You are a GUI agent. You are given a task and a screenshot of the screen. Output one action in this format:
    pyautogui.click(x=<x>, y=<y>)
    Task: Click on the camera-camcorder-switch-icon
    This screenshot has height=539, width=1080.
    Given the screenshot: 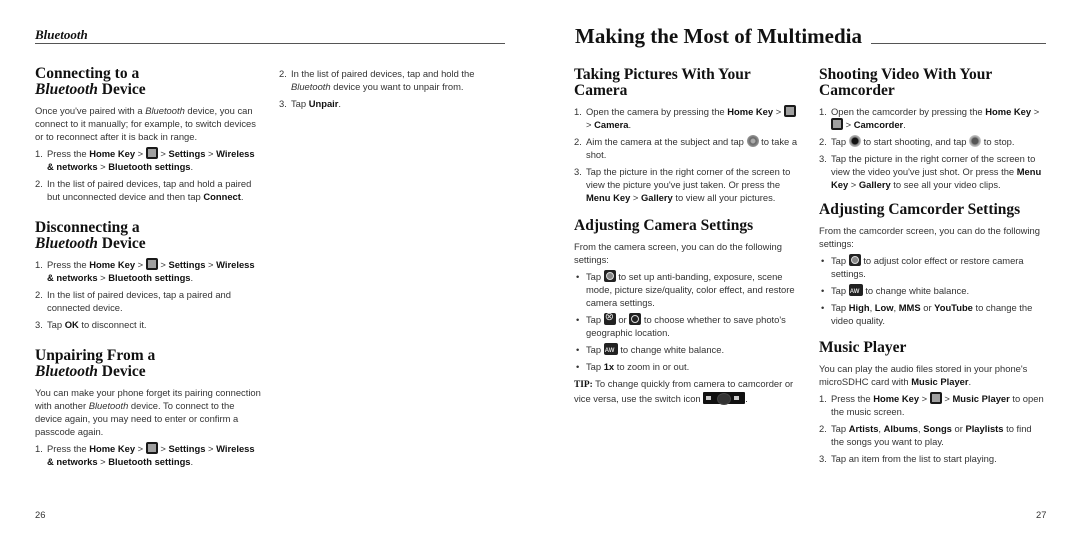 What is the action you would take?
    pyautogui.click(x=724, y=398)
    